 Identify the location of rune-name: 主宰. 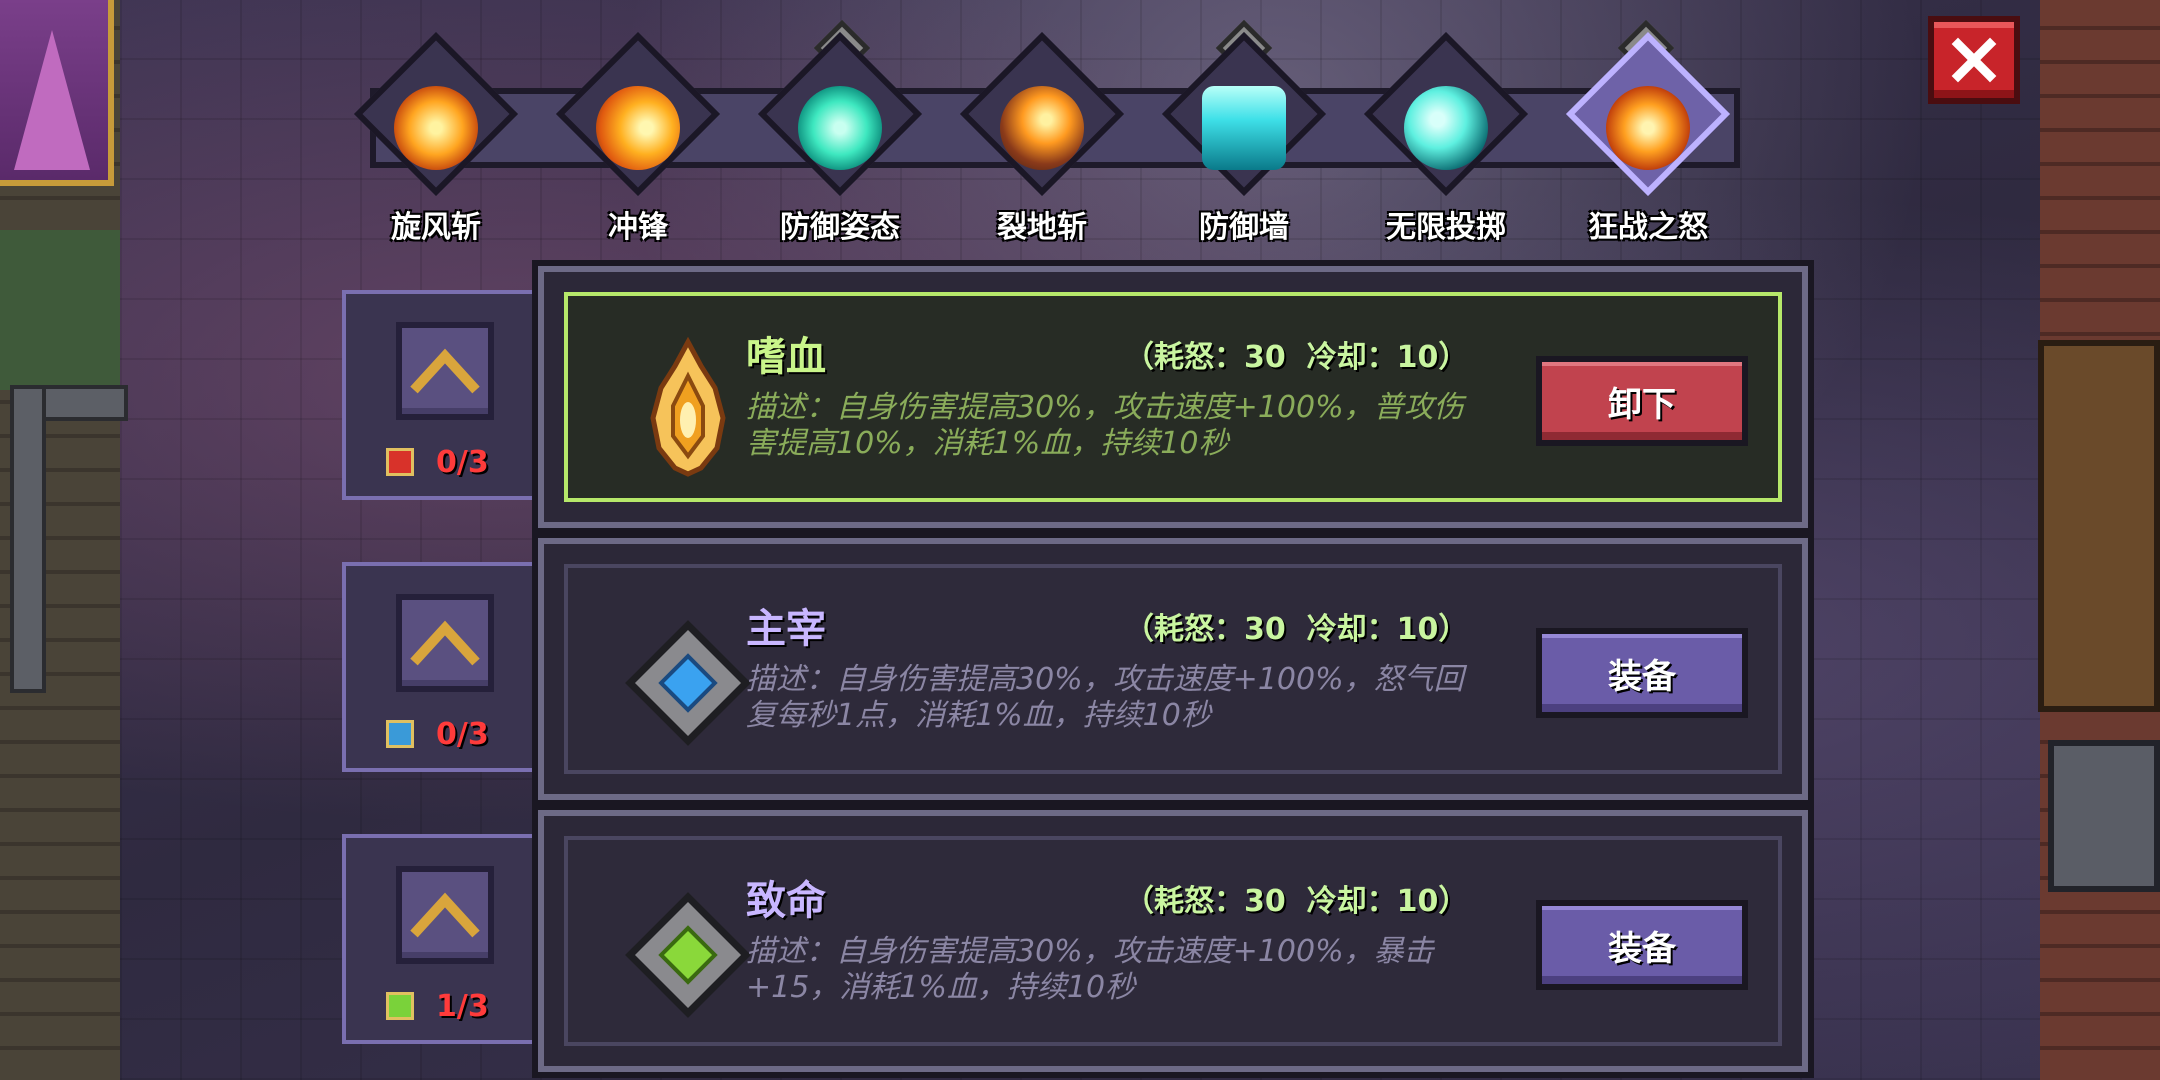
(786, 629).